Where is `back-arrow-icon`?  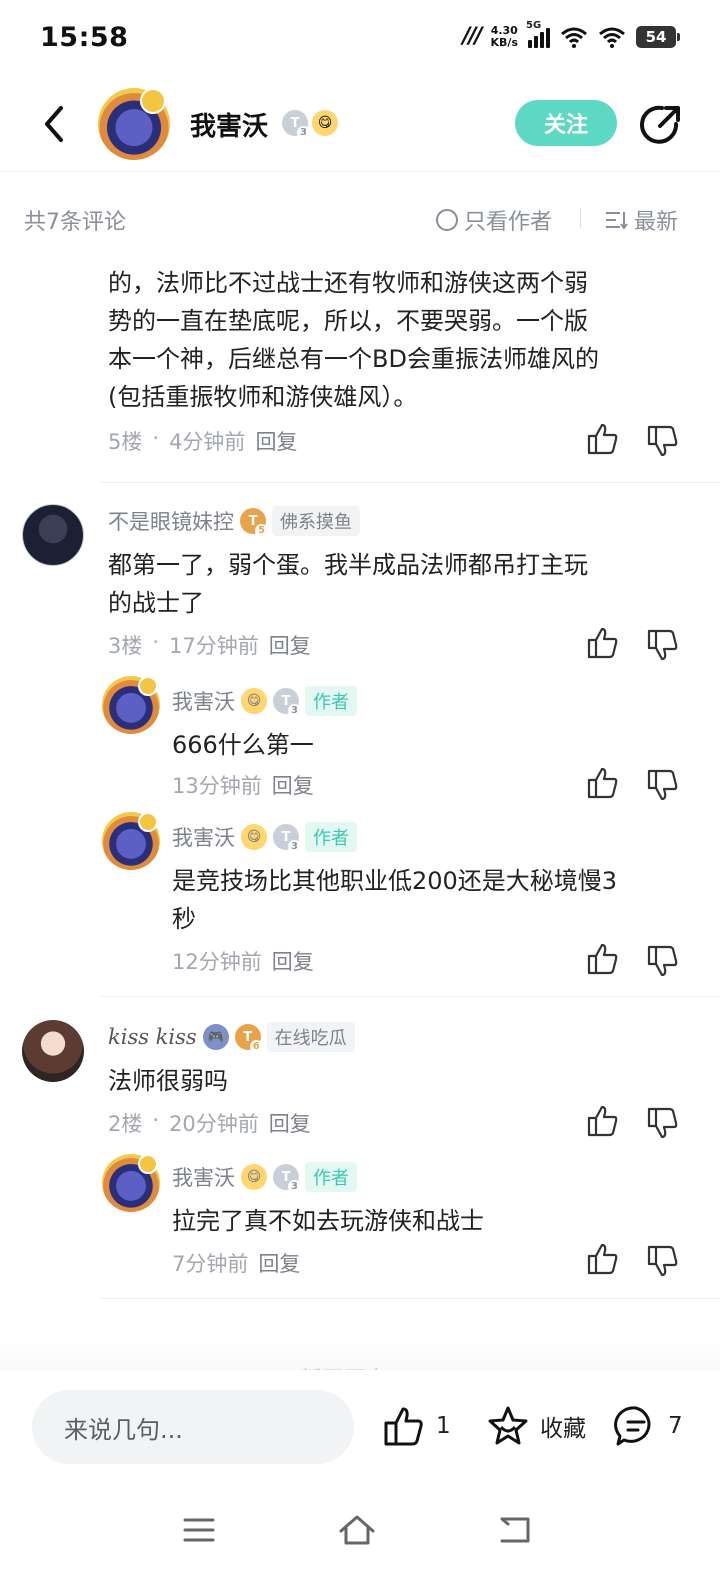 back-arrow-icon is located at coordinates (515, 1530).